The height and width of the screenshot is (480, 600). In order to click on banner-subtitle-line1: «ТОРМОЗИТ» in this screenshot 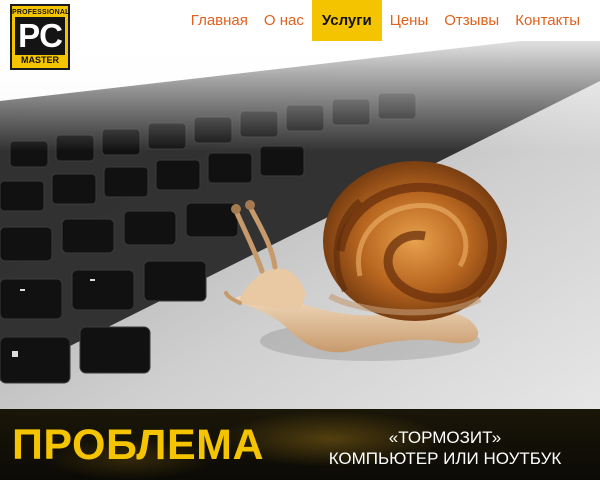, I will do `click(445, 437)`.